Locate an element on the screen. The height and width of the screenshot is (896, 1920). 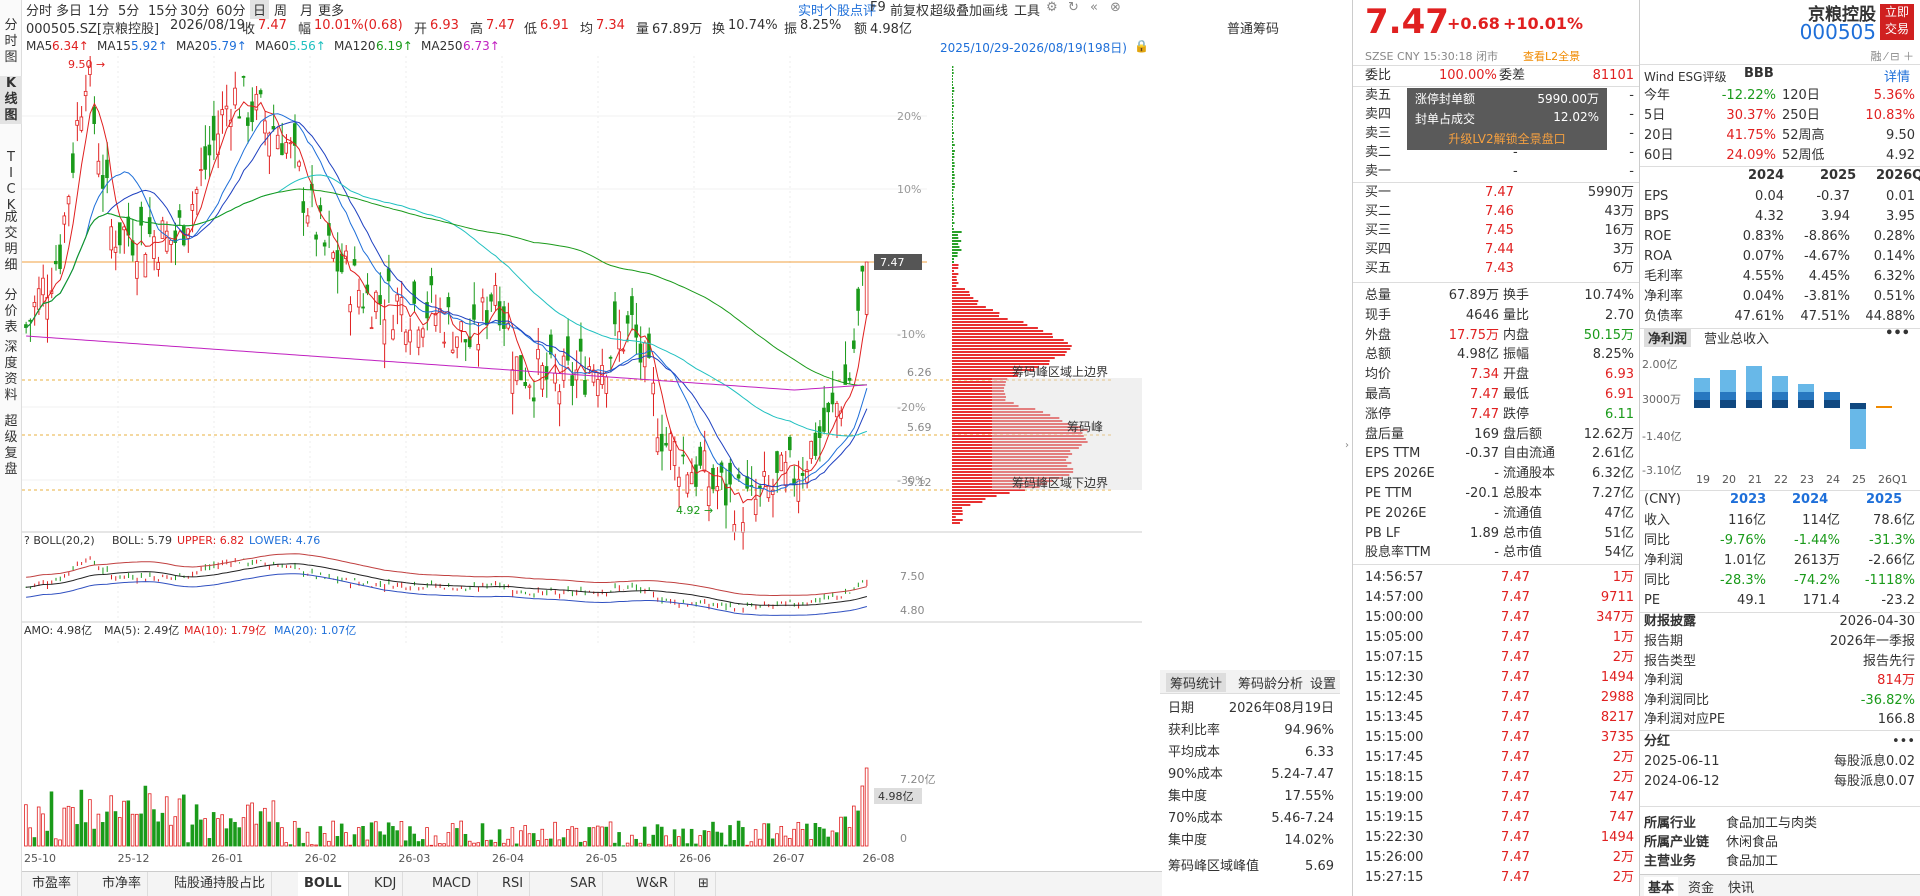
cny-v1: -9.76% is located at coordinates (1736, 541).